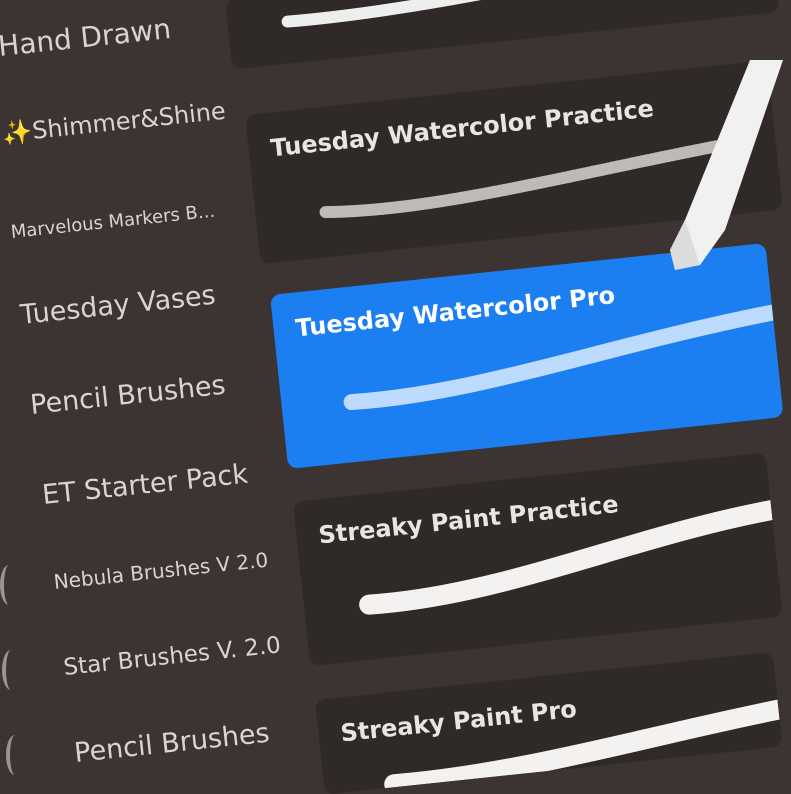  Describe the element at coordinates (128, 120) in the screenshot. I see `library-item-label: Shimmer&Shine` at that location.